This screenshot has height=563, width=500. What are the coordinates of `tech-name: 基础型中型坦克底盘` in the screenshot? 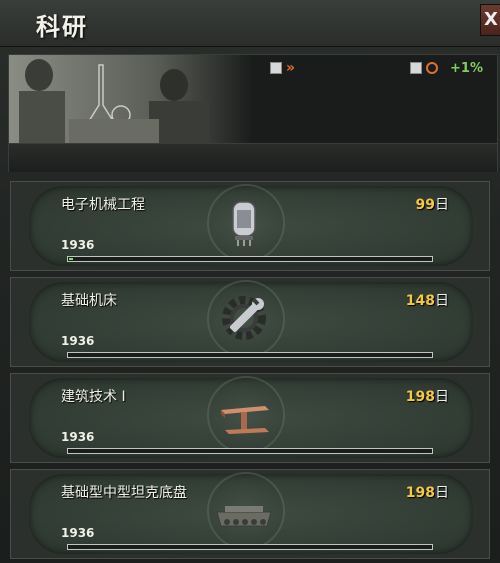 It's located at (124, 493).